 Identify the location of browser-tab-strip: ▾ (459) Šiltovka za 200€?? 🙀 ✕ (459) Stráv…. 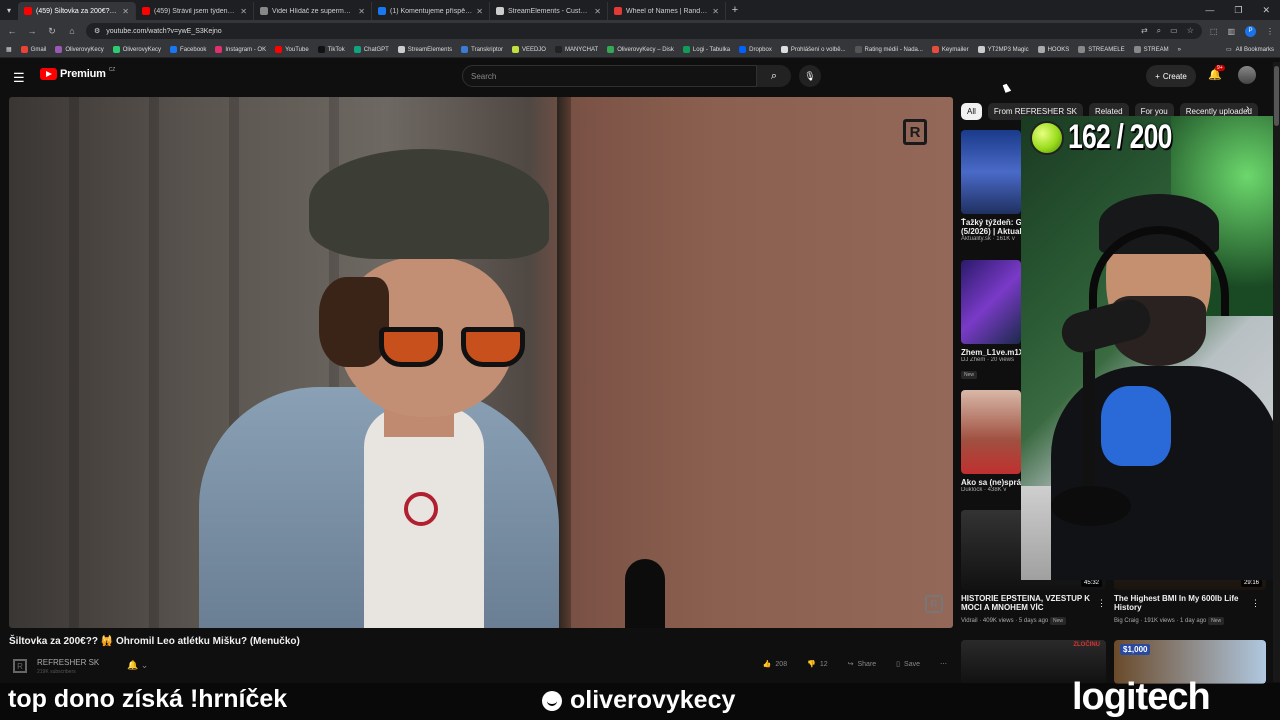
(640, 10).